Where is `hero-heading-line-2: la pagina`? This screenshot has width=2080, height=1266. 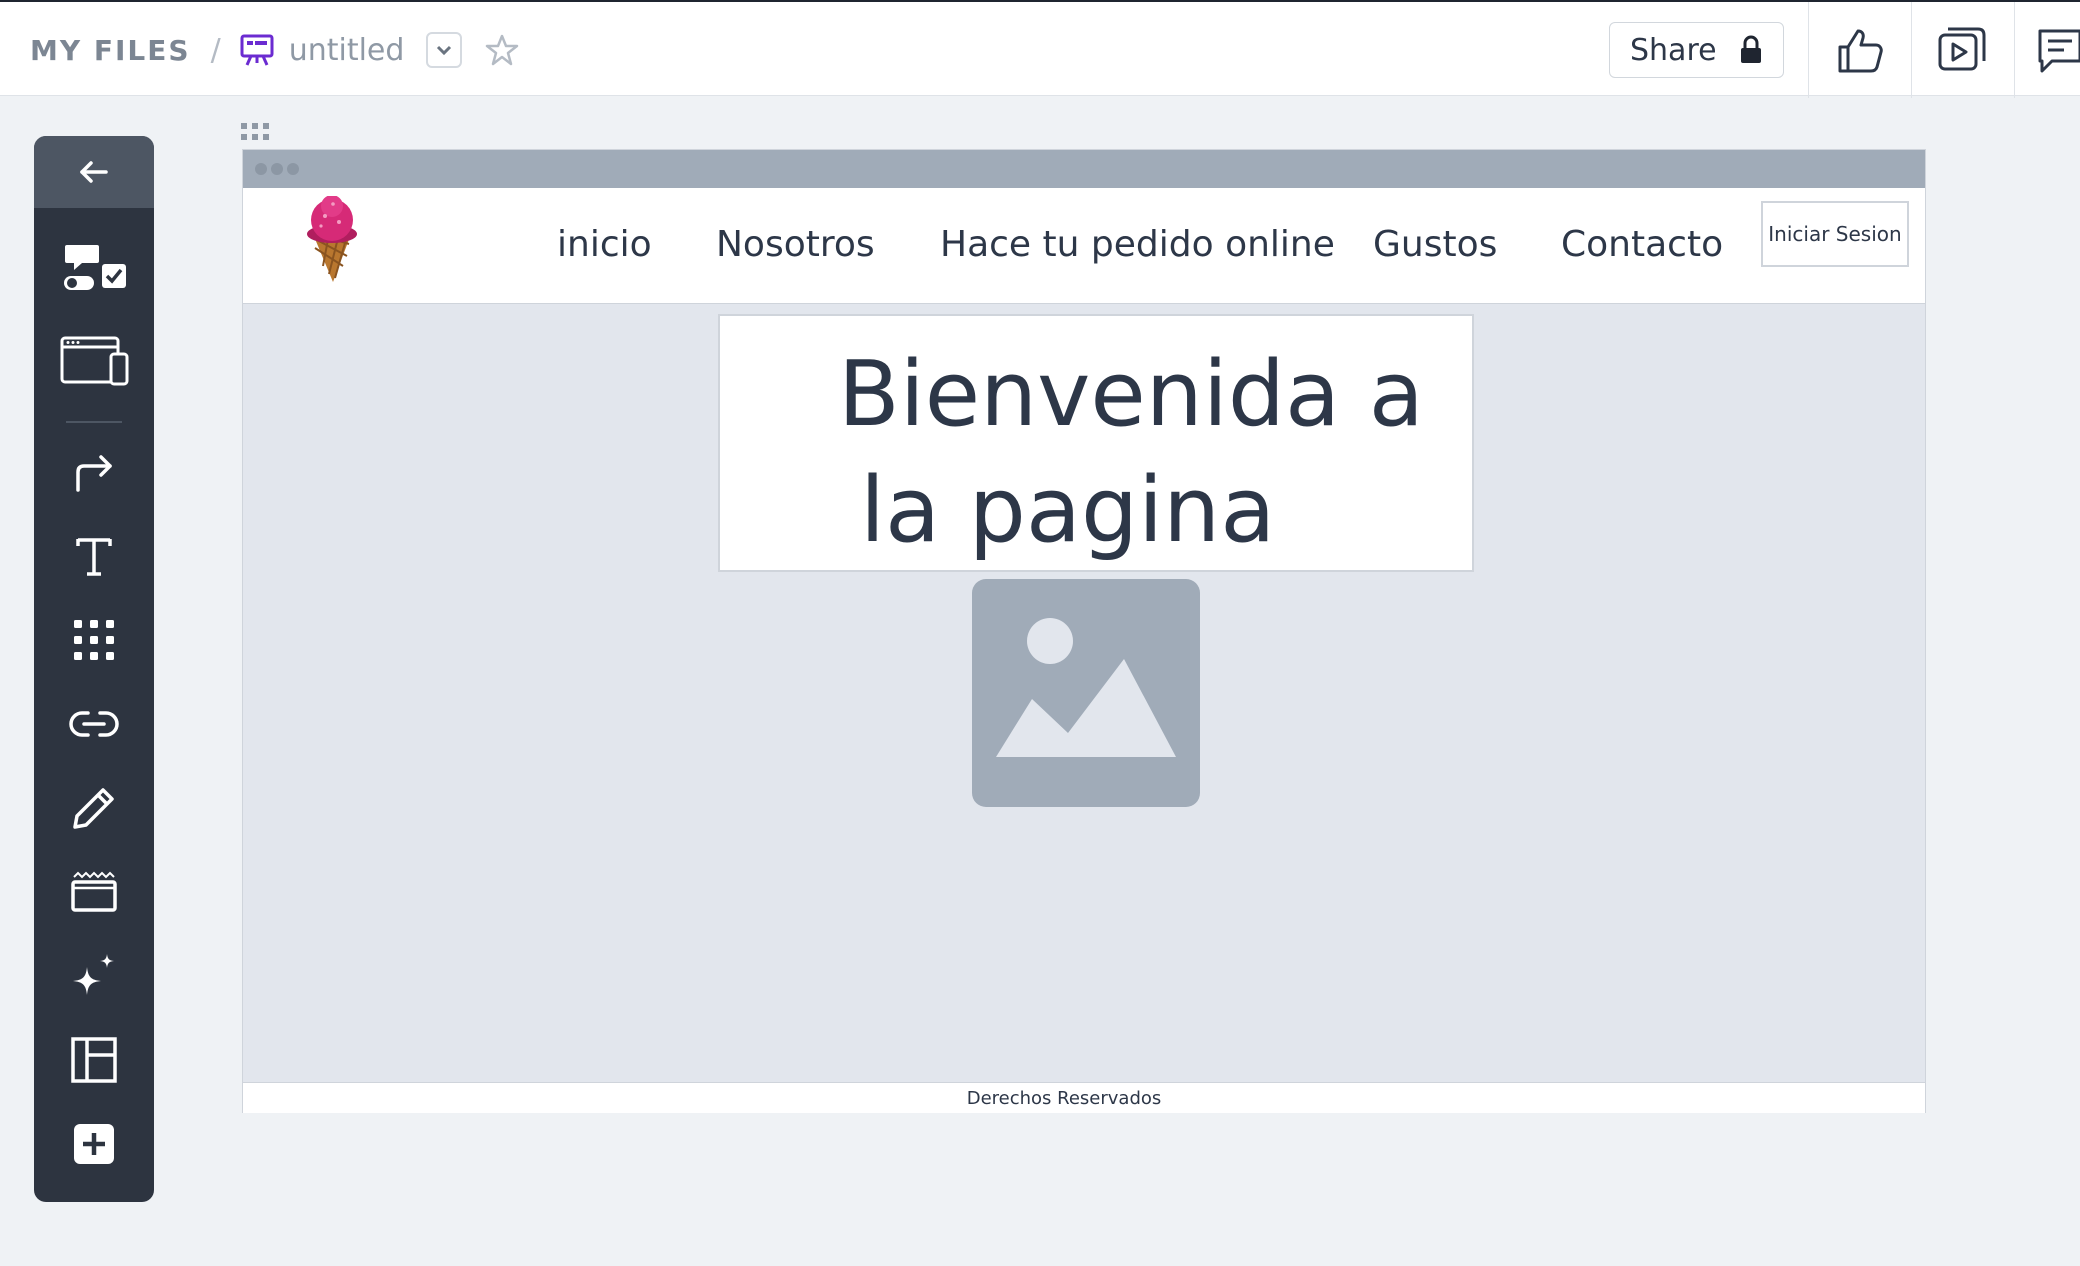
hero-heading-line-2: la pagina is located at coordinates (1068, 510).